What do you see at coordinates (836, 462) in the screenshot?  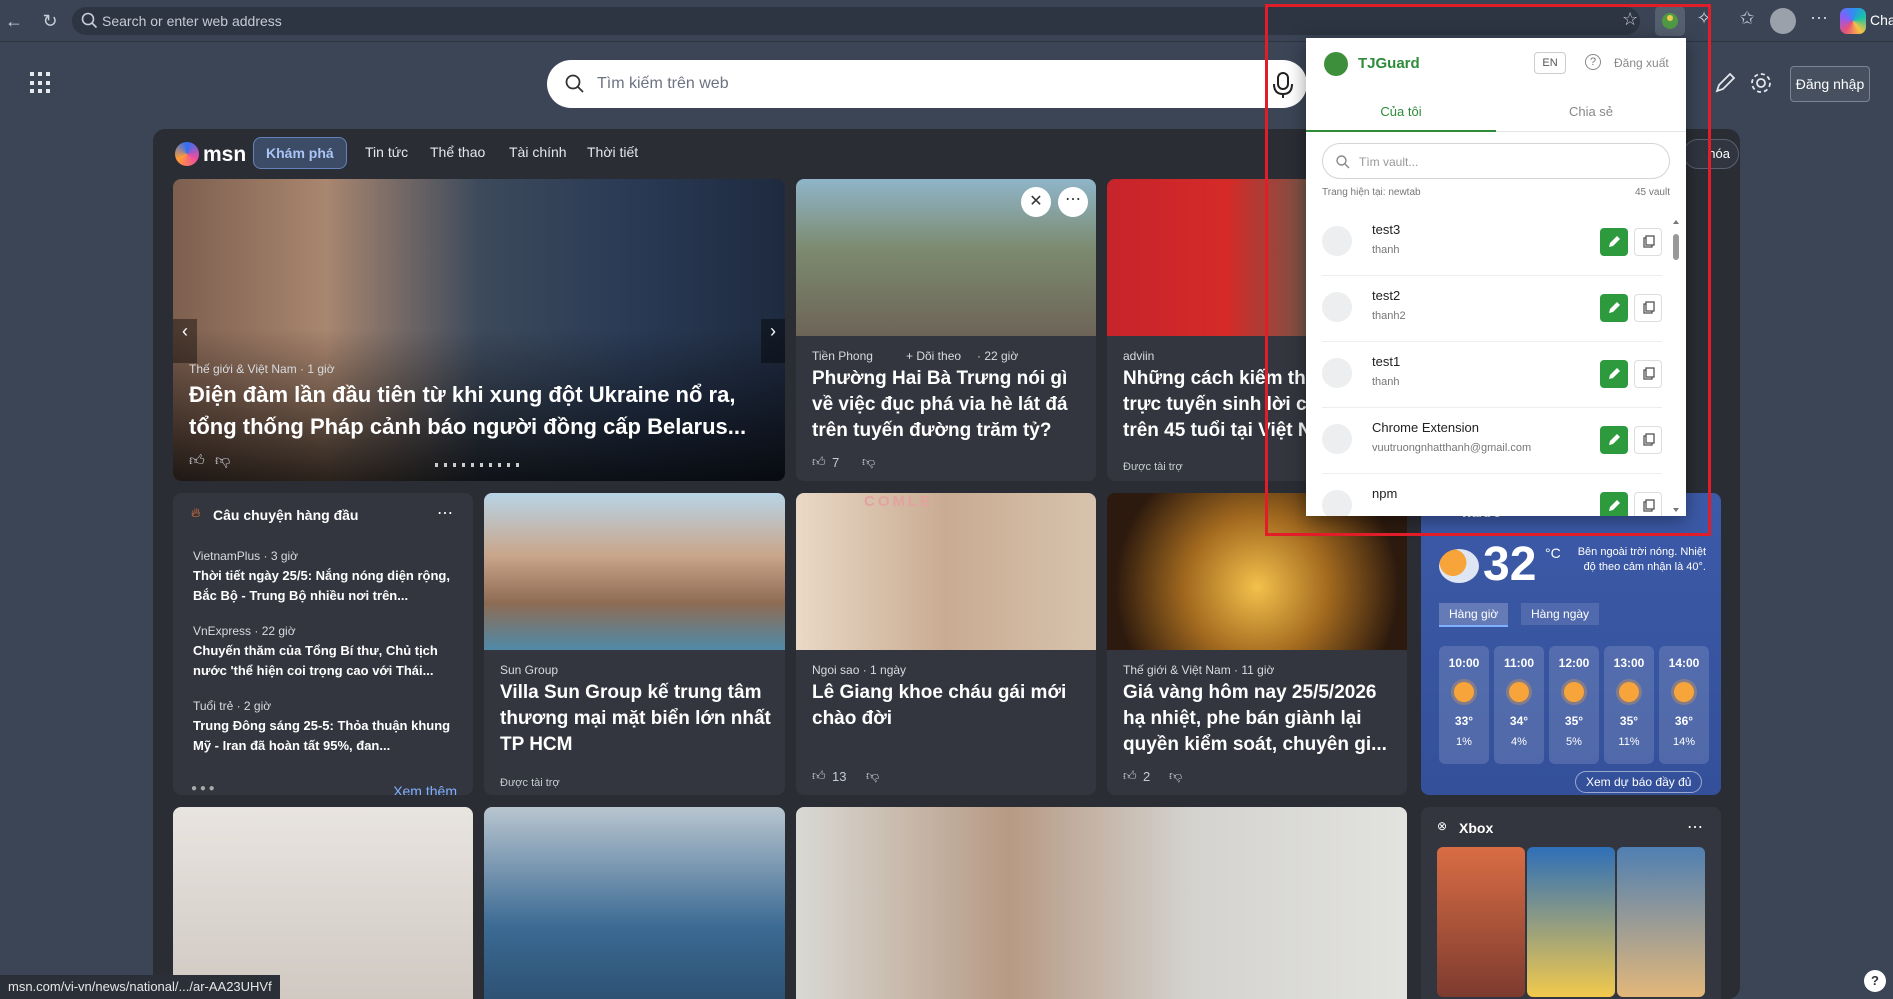 I see `like-count: 7` at bounding box center [836, 462].